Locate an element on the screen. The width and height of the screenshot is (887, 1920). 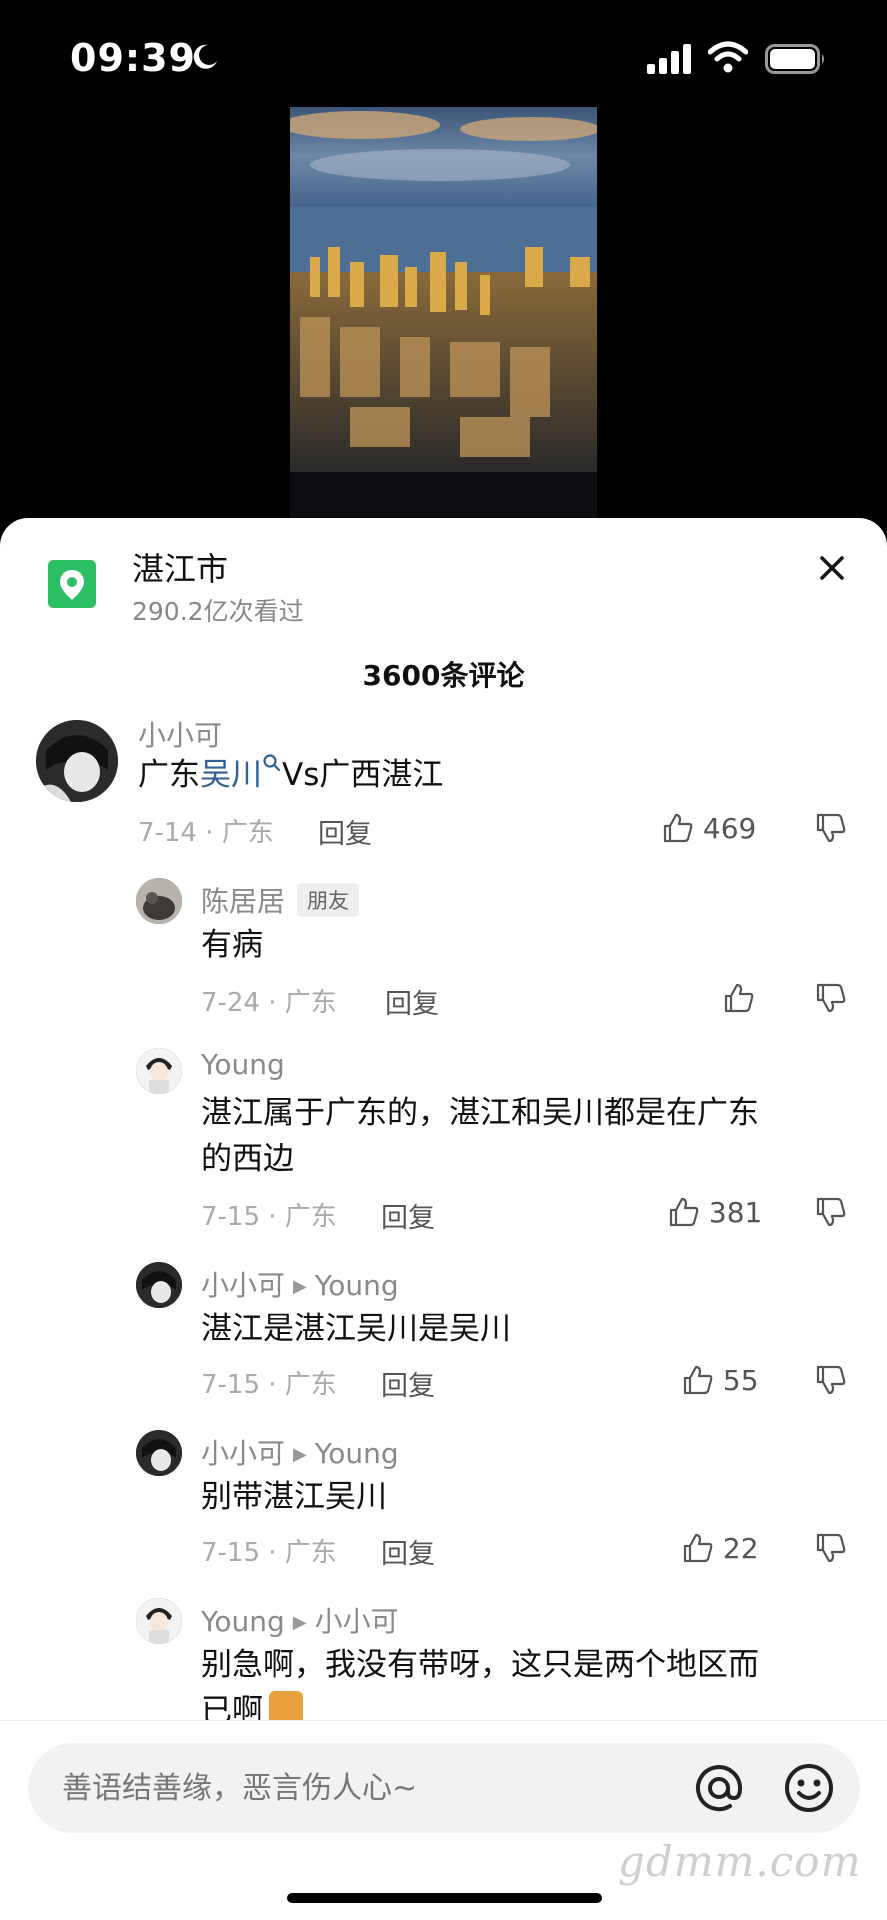
author-name: 陈居居 is located at coordinates (243, 901).